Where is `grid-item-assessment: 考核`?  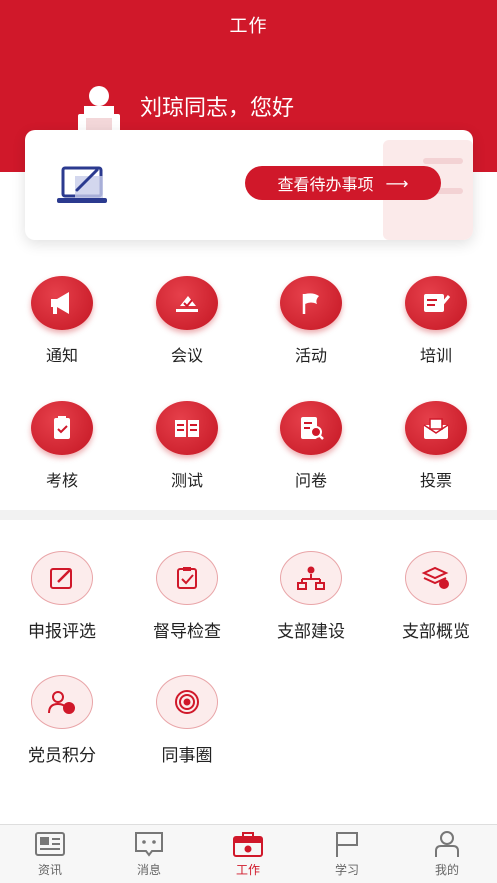
grid-item-assessment: 考核 is located at coordinates (62, 446).